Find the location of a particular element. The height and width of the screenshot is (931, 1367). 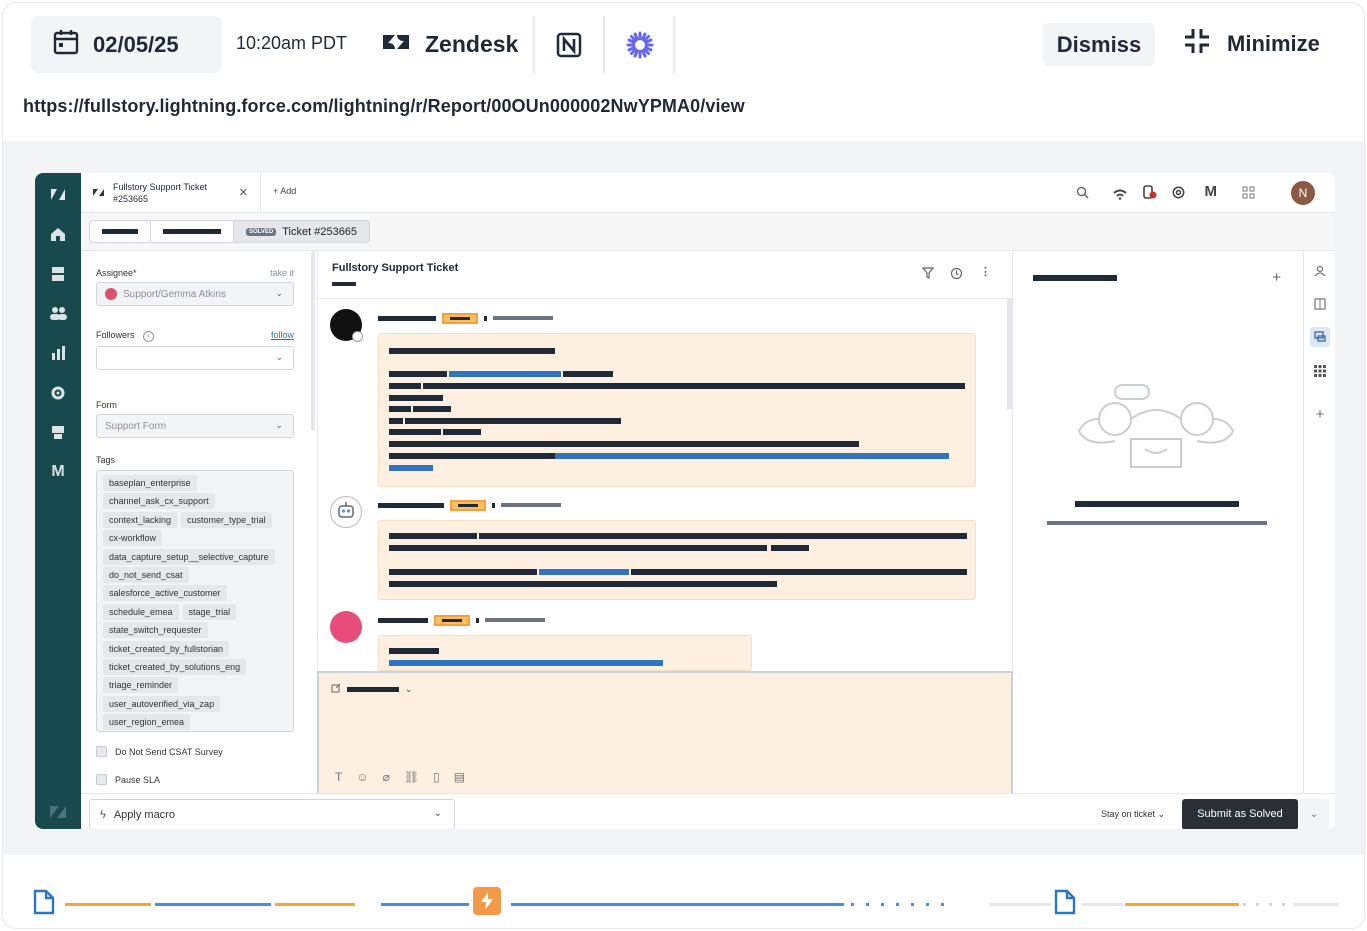

link-icon: ⛓ is located at coordinates (411, 777).